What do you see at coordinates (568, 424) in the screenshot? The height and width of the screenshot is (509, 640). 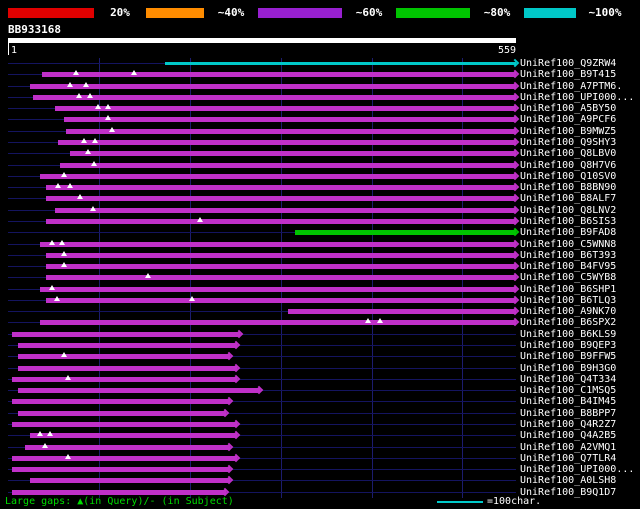 I see `hit-name: UniRef100_Q4R2Z7` at bounding box center [568, 424].